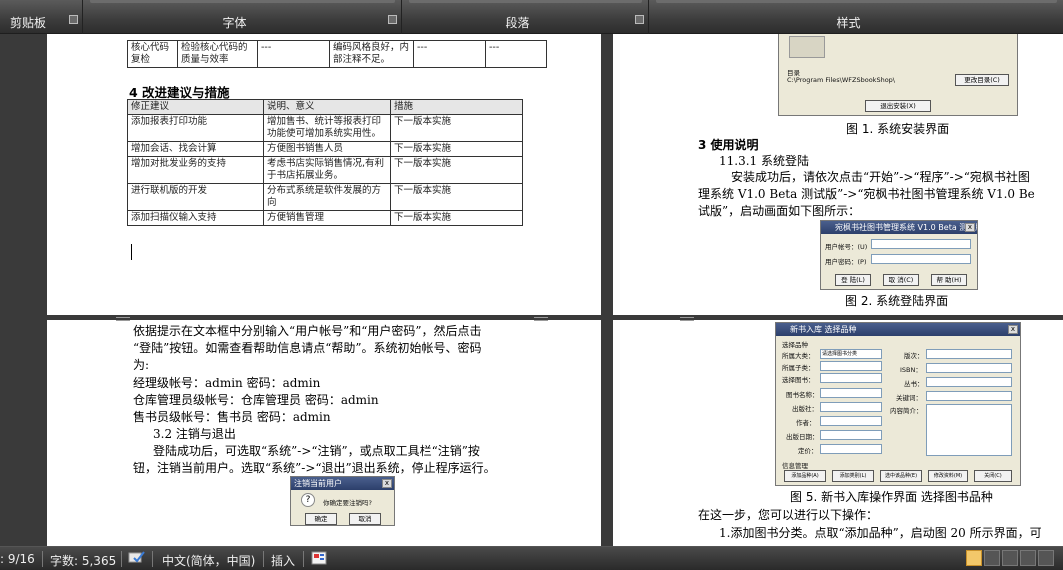 The image size is (1063, 570). Describe the element at coordinates (195, 170) in the screenshot. I see `table-cell: 增加对批发业务的支持` at that location.